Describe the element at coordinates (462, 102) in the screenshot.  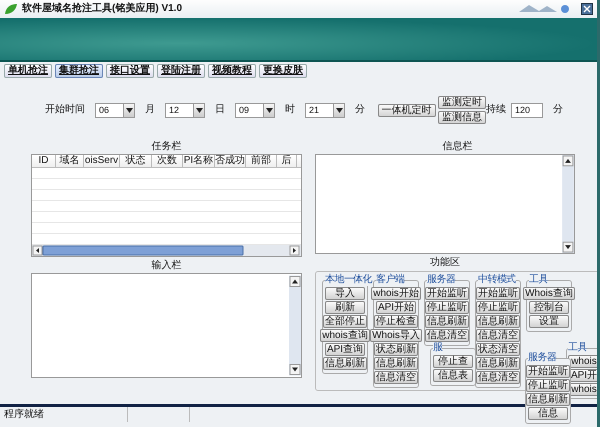
I see `monitor-button: 监测定时` at that location.